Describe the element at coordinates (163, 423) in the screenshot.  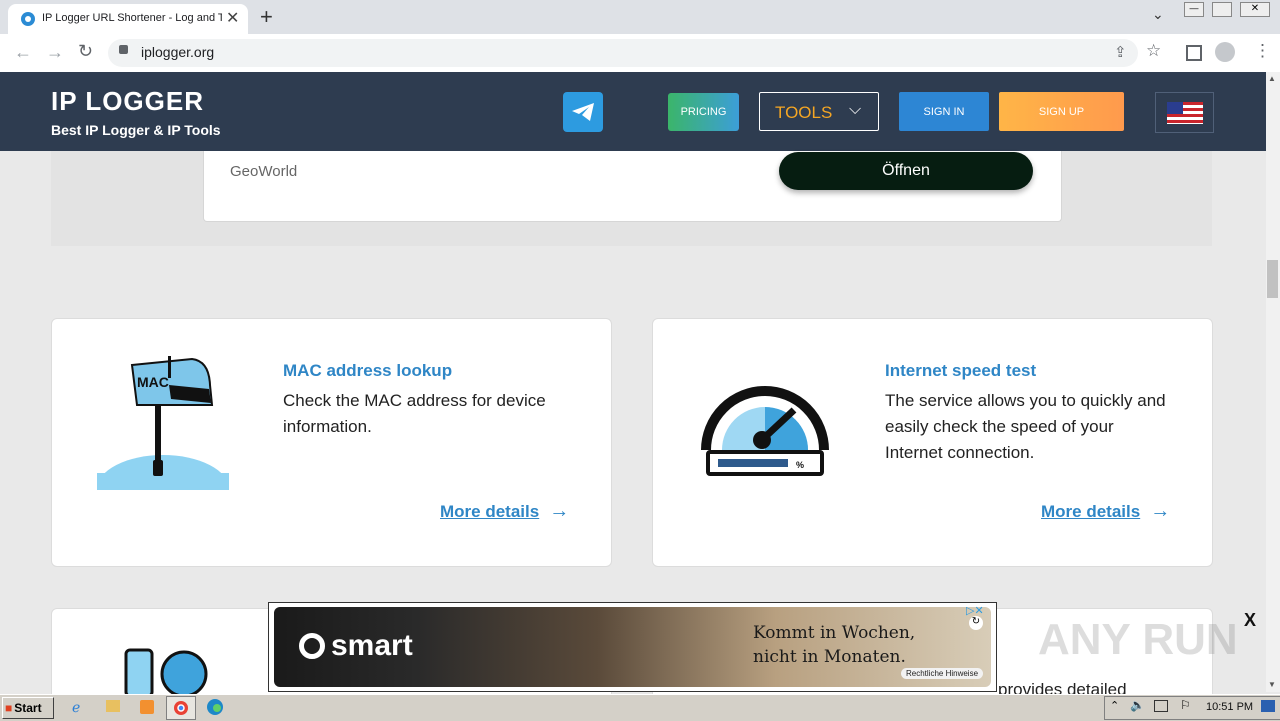
I see `mailbox-icon: MAC` at that location.